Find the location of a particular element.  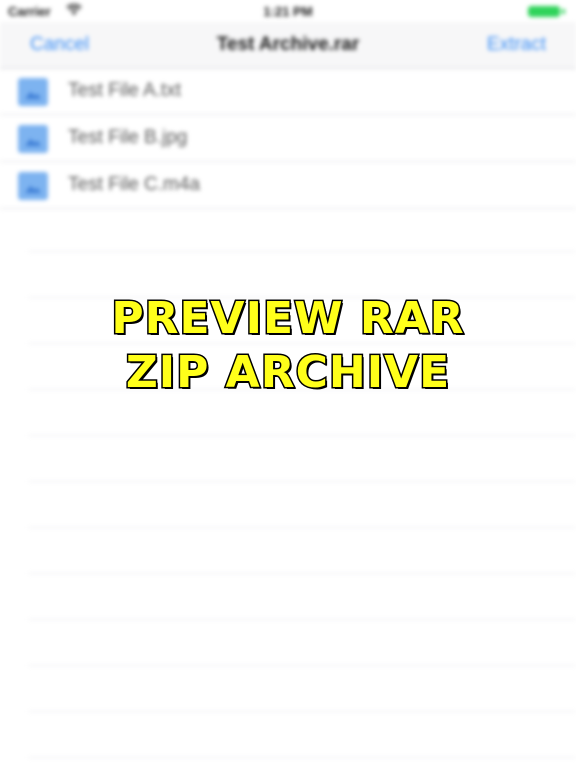

promo-caption: PREVIEW RAR ZIP ARCHIVE is located at coordinates (288, 346).